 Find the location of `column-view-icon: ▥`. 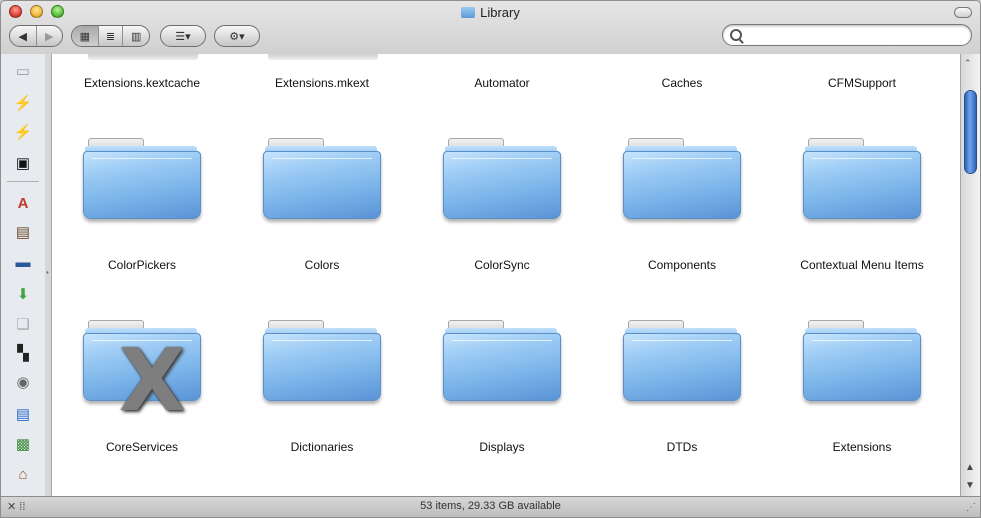

column-view-icon: ▥ is located at coordinates (136, 36).